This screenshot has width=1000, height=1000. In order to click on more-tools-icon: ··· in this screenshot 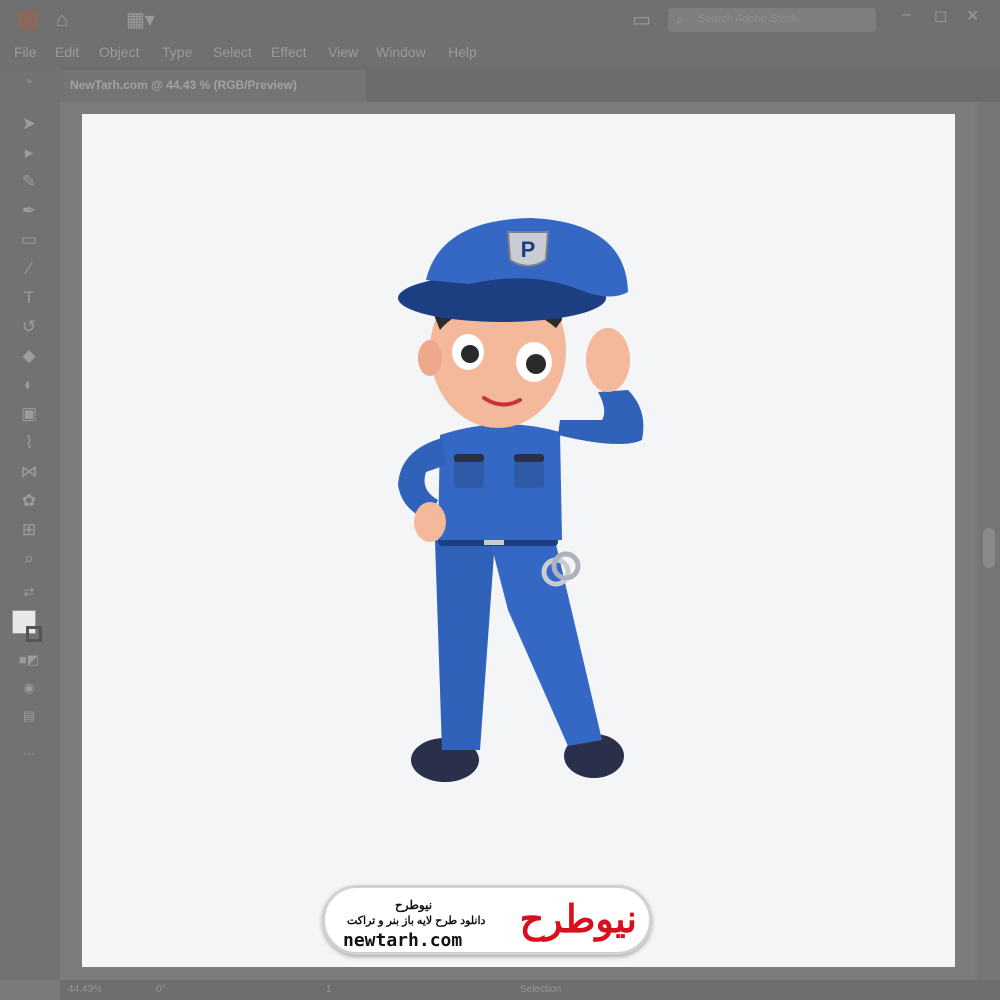, I will do `click(29, 754)`.